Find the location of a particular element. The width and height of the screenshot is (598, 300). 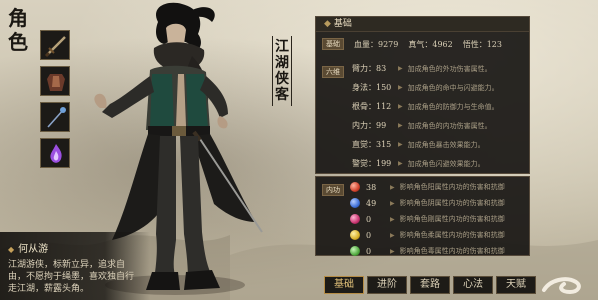

neigong-row: 49 ▶ 影响角色阴属性内功的伤害和抗御 is located at coordinates (422, 203).